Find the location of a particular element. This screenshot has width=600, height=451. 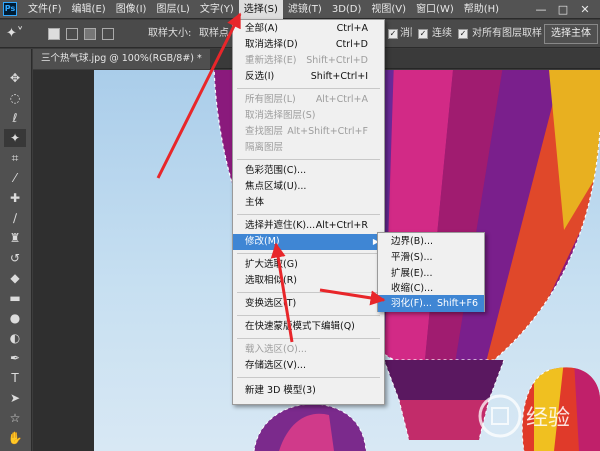

watermark-logo-icon: 经验 is located at coordinates (524, 416).